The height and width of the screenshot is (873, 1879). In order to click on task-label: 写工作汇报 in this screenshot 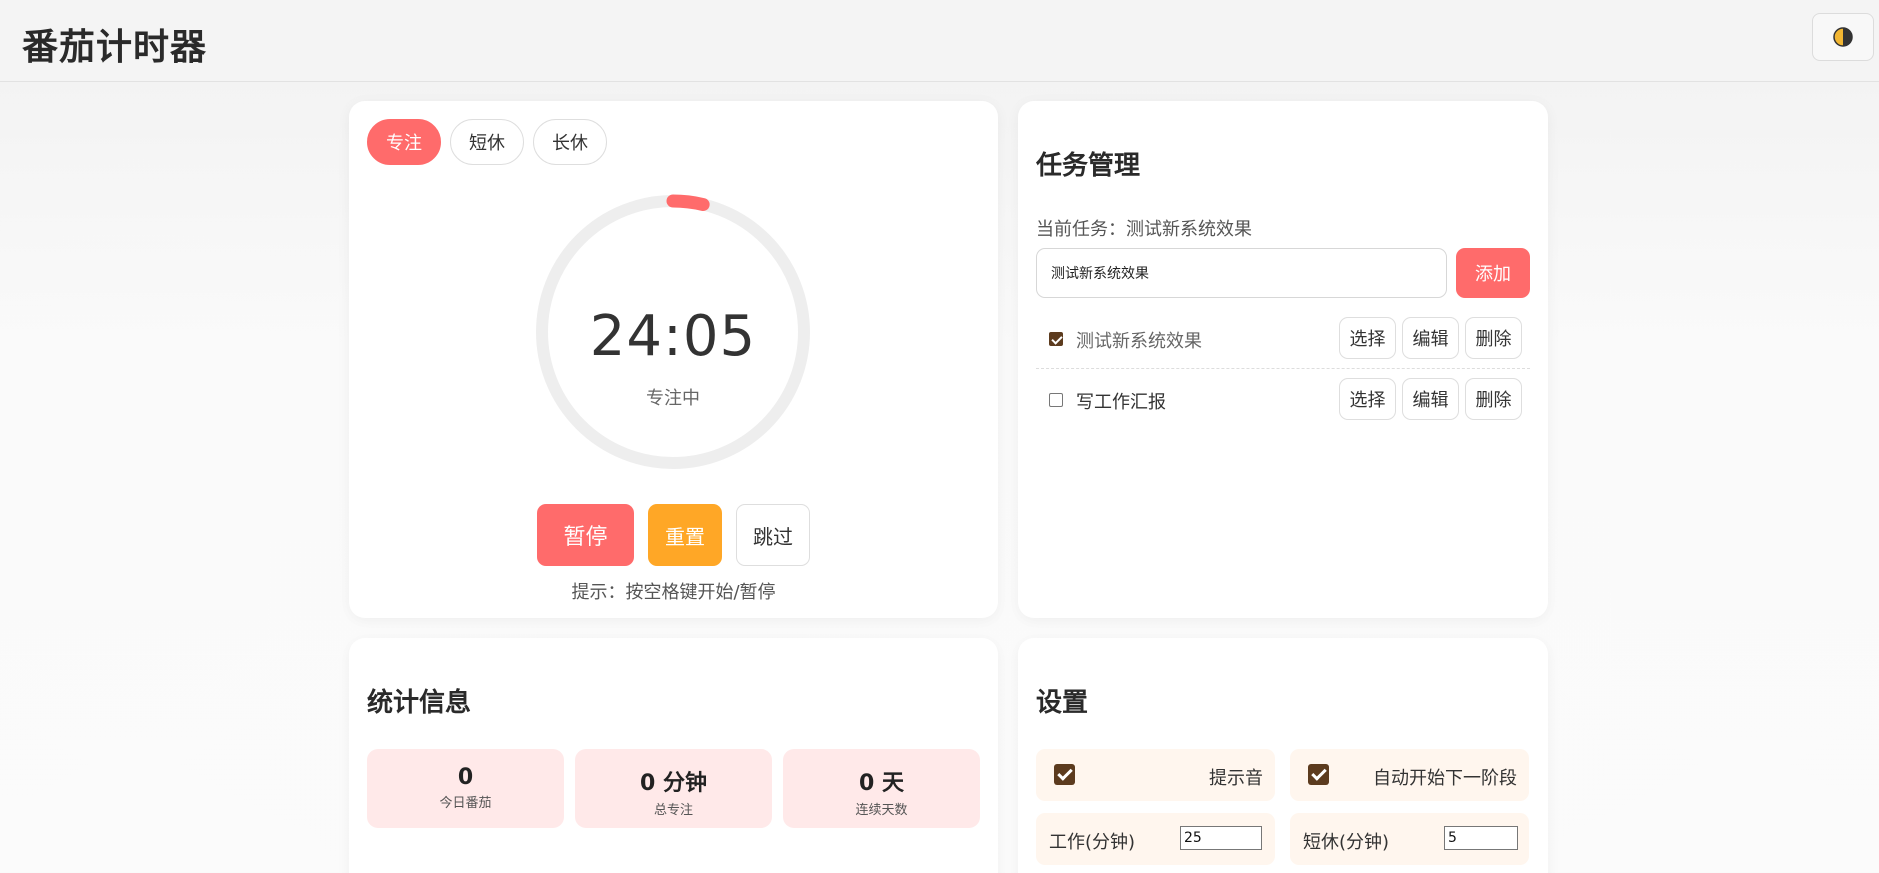, I will do `click(1121, 402)`.